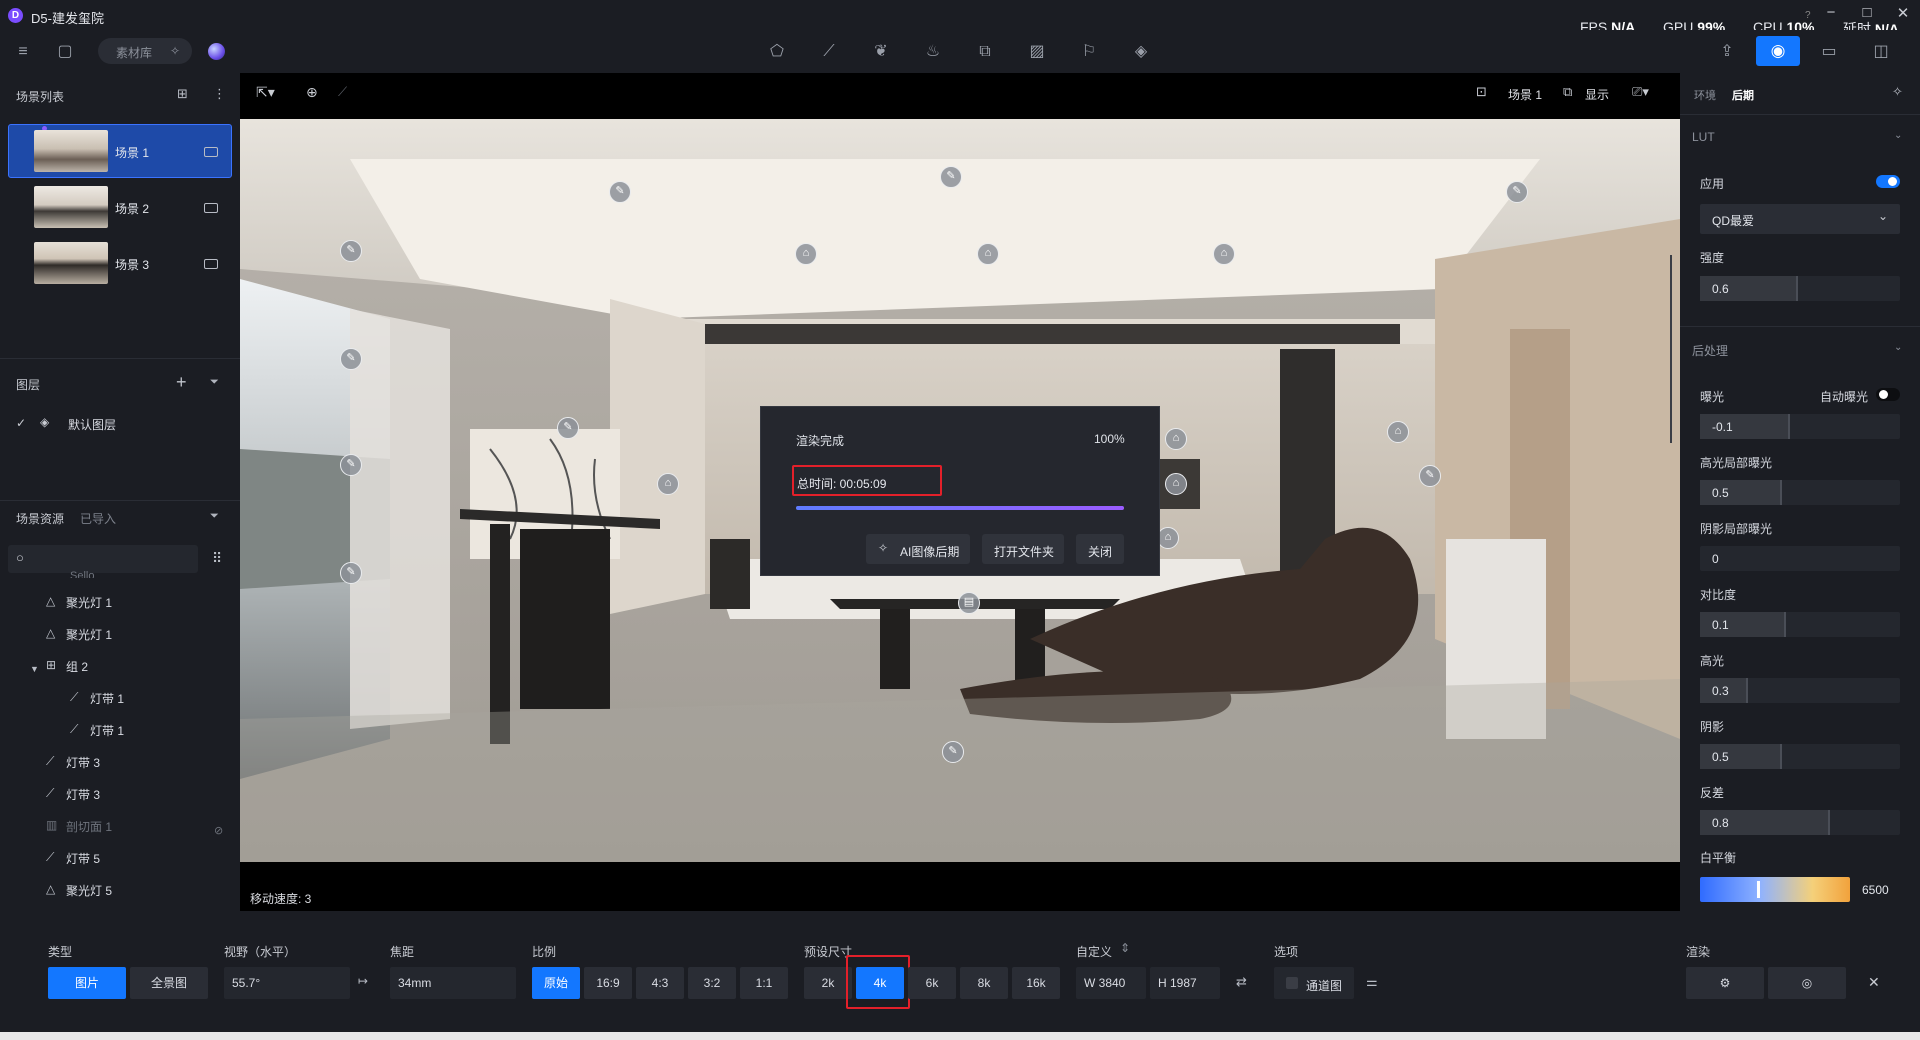 The image size is (1920, 1040). I want to click on render-start-button: ◎, so click(1807, 983).